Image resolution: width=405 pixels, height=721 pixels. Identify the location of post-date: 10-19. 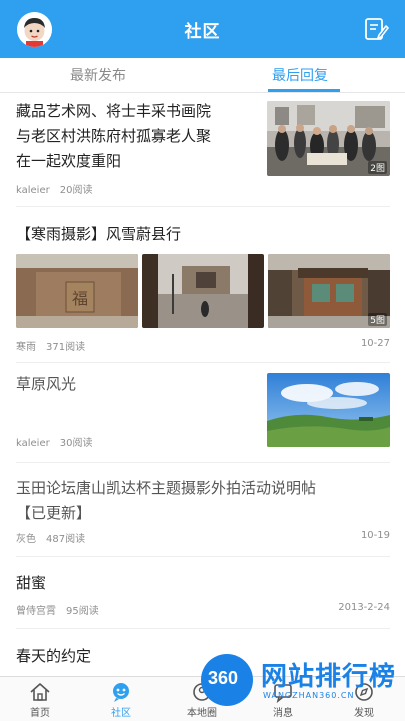
(375, 535).